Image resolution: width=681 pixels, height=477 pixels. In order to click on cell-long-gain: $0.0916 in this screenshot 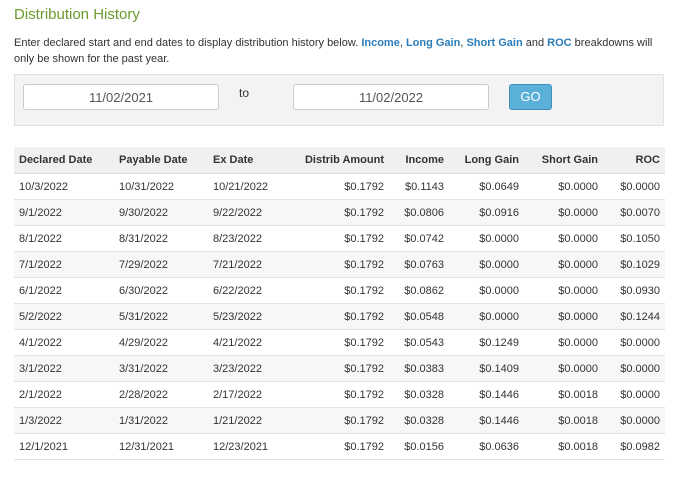, I will do `click(486, 212)`.